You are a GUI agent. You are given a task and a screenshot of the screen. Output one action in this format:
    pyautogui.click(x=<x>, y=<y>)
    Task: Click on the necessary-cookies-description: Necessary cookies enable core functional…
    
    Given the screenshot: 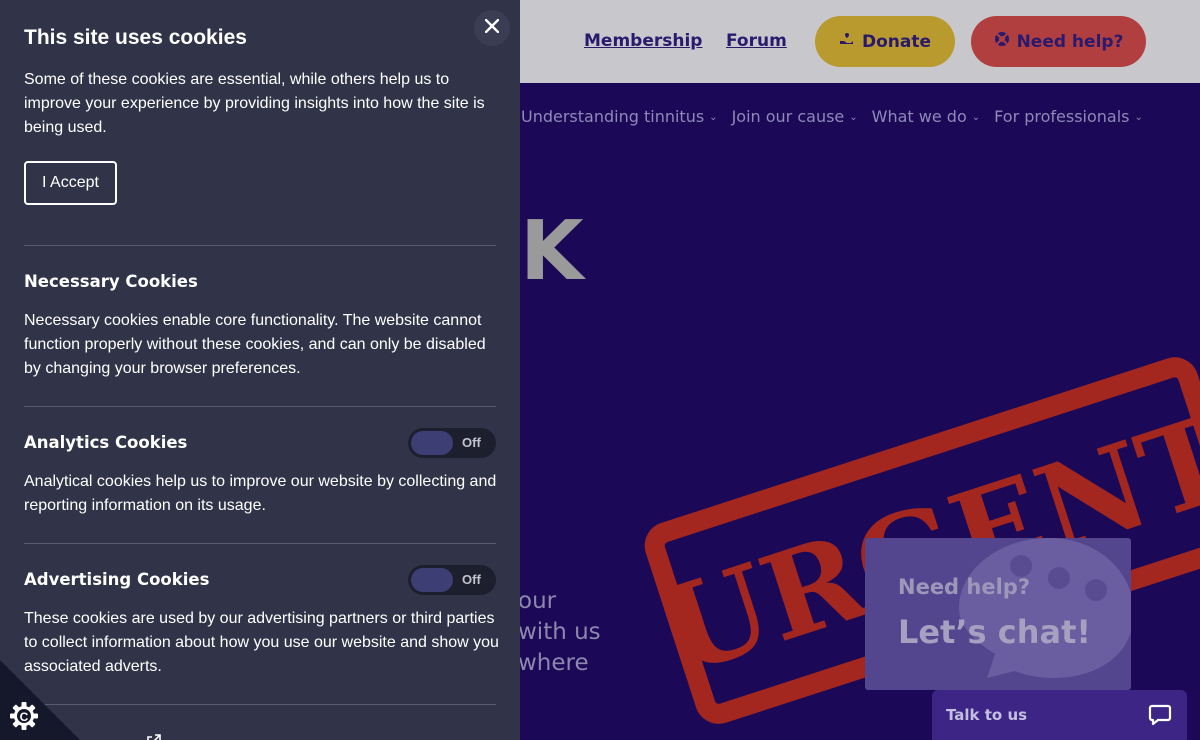 What is the action you would take?
    pyautogui.click(x=255, y=344)
    